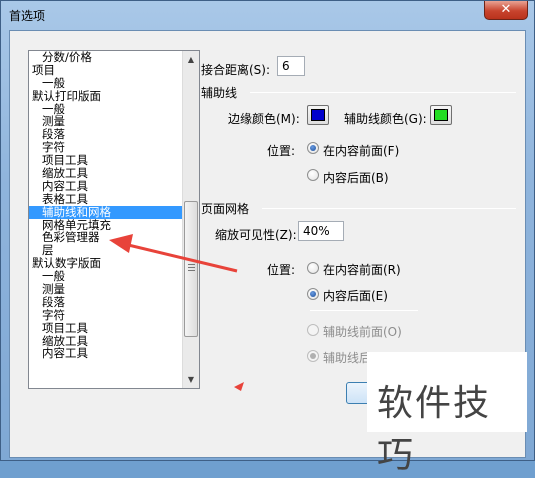 The image size is (535, 478). Describe the element at coordinates (239, 386) in the screenshot. I see `annotation-mark` at that location.